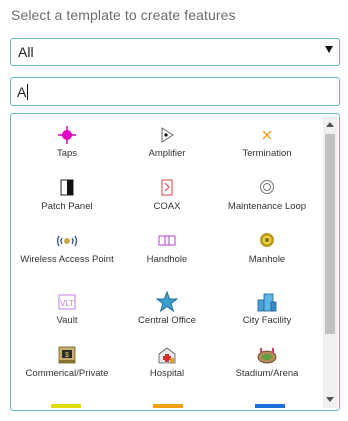 This screenshot has height=421, width=348. I want to click on template-item-coax: COAX, so click(167, 194).